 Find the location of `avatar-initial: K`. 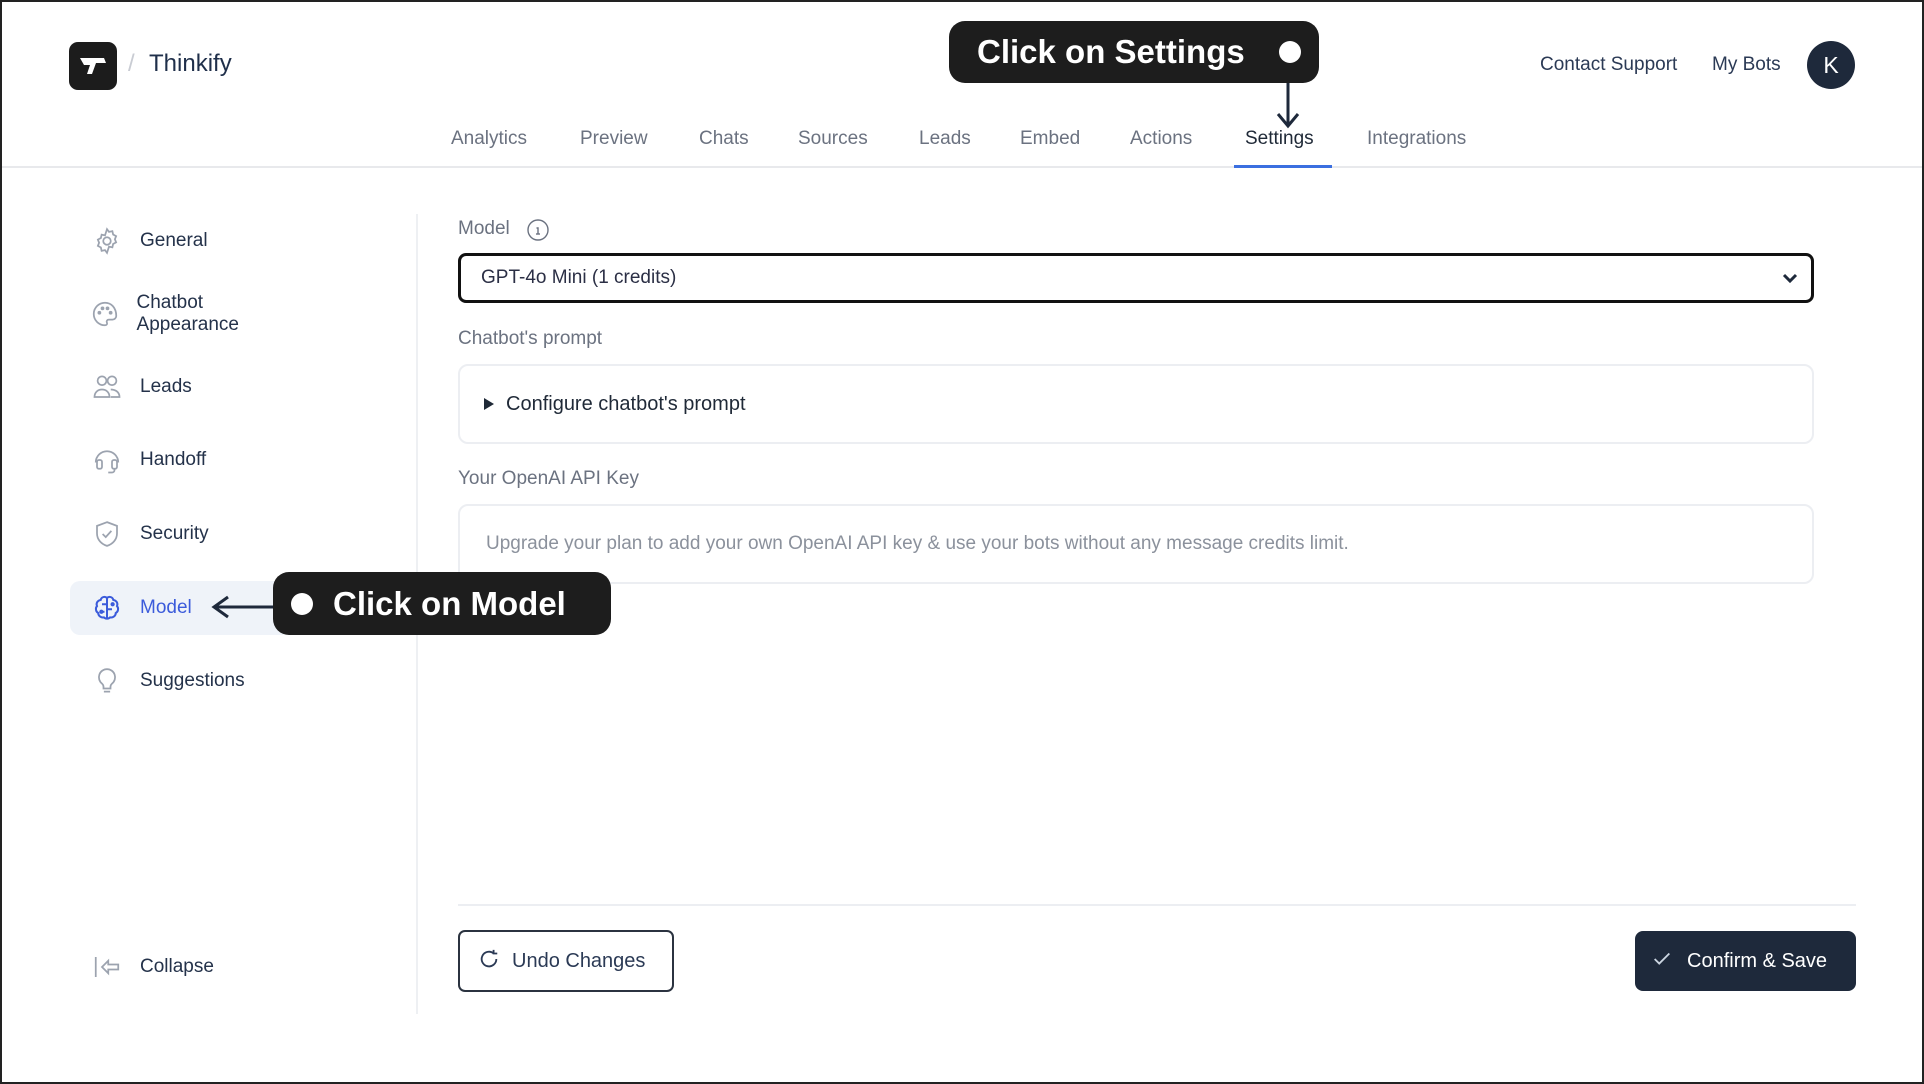

avatar-initial: K is located at coordinates (1831, 64).